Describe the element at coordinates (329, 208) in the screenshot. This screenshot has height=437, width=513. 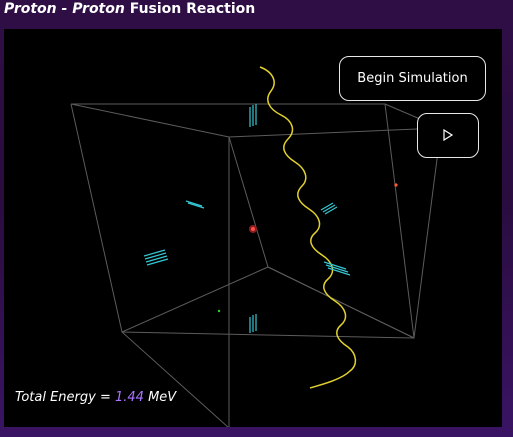
I see `particle-cluster-right` at that location.